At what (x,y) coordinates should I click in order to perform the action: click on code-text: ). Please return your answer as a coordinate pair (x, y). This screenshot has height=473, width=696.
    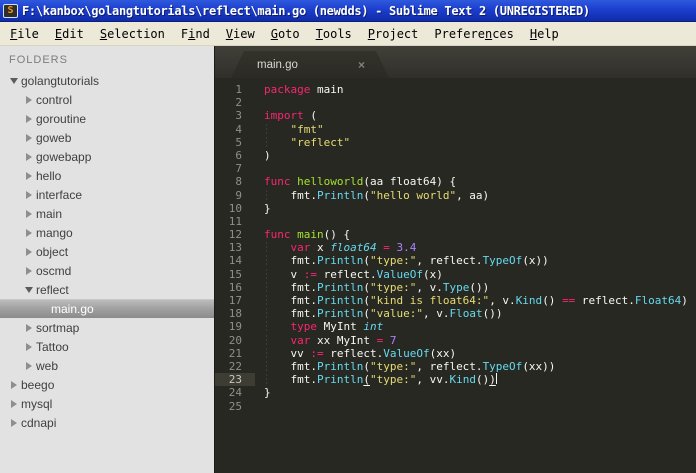
    Looking at the image, I should click on (267, 155).